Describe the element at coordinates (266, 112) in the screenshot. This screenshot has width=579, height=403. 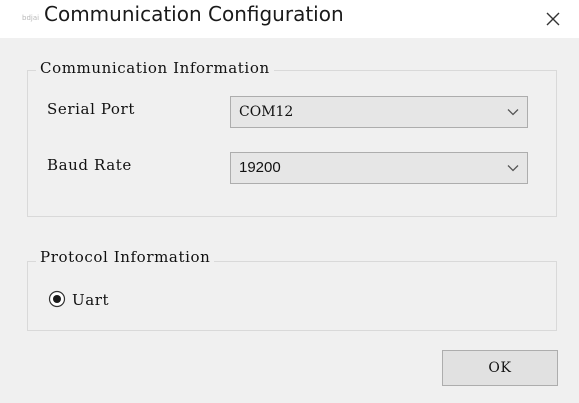
I see `serial-port-value: COM12` at that location.